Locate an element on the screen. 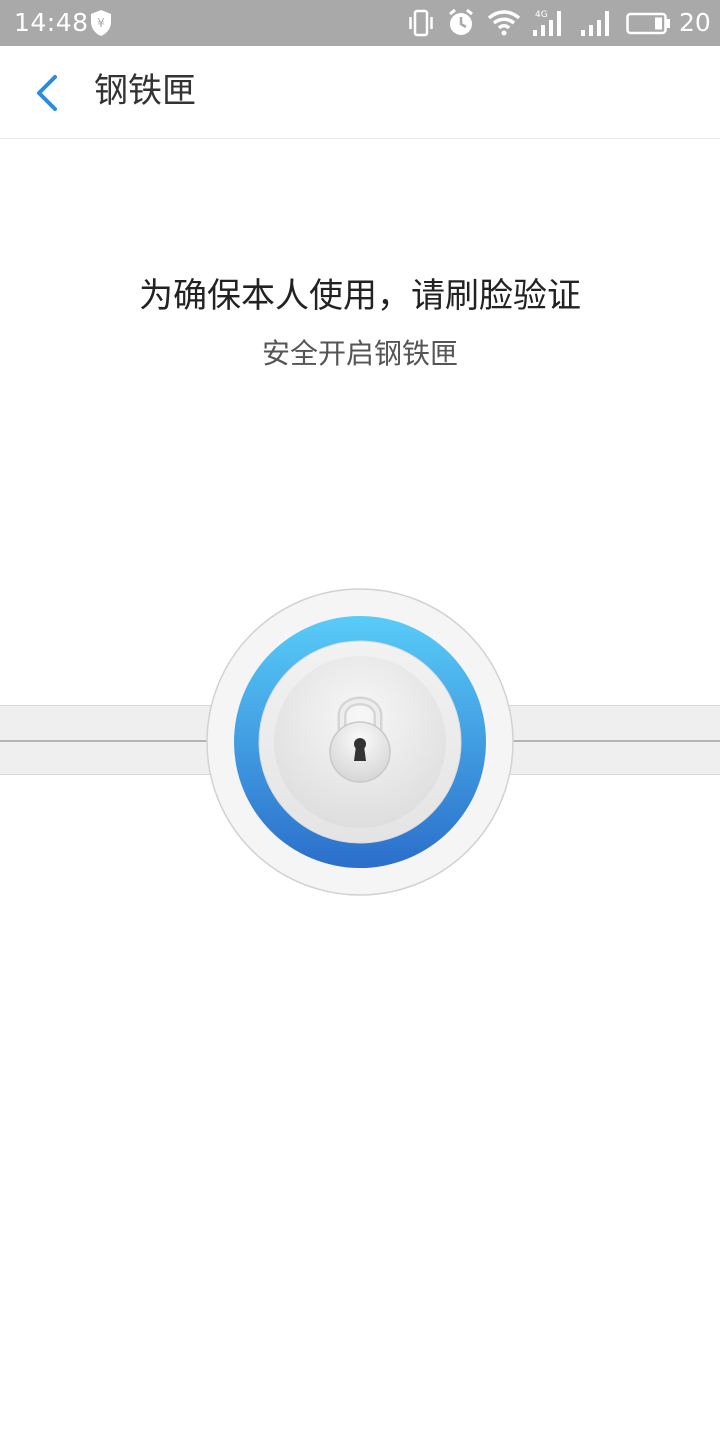 The height and width of the screenshot is (1440, 720). chevron-left-icon is located at coordinates (47, 93).